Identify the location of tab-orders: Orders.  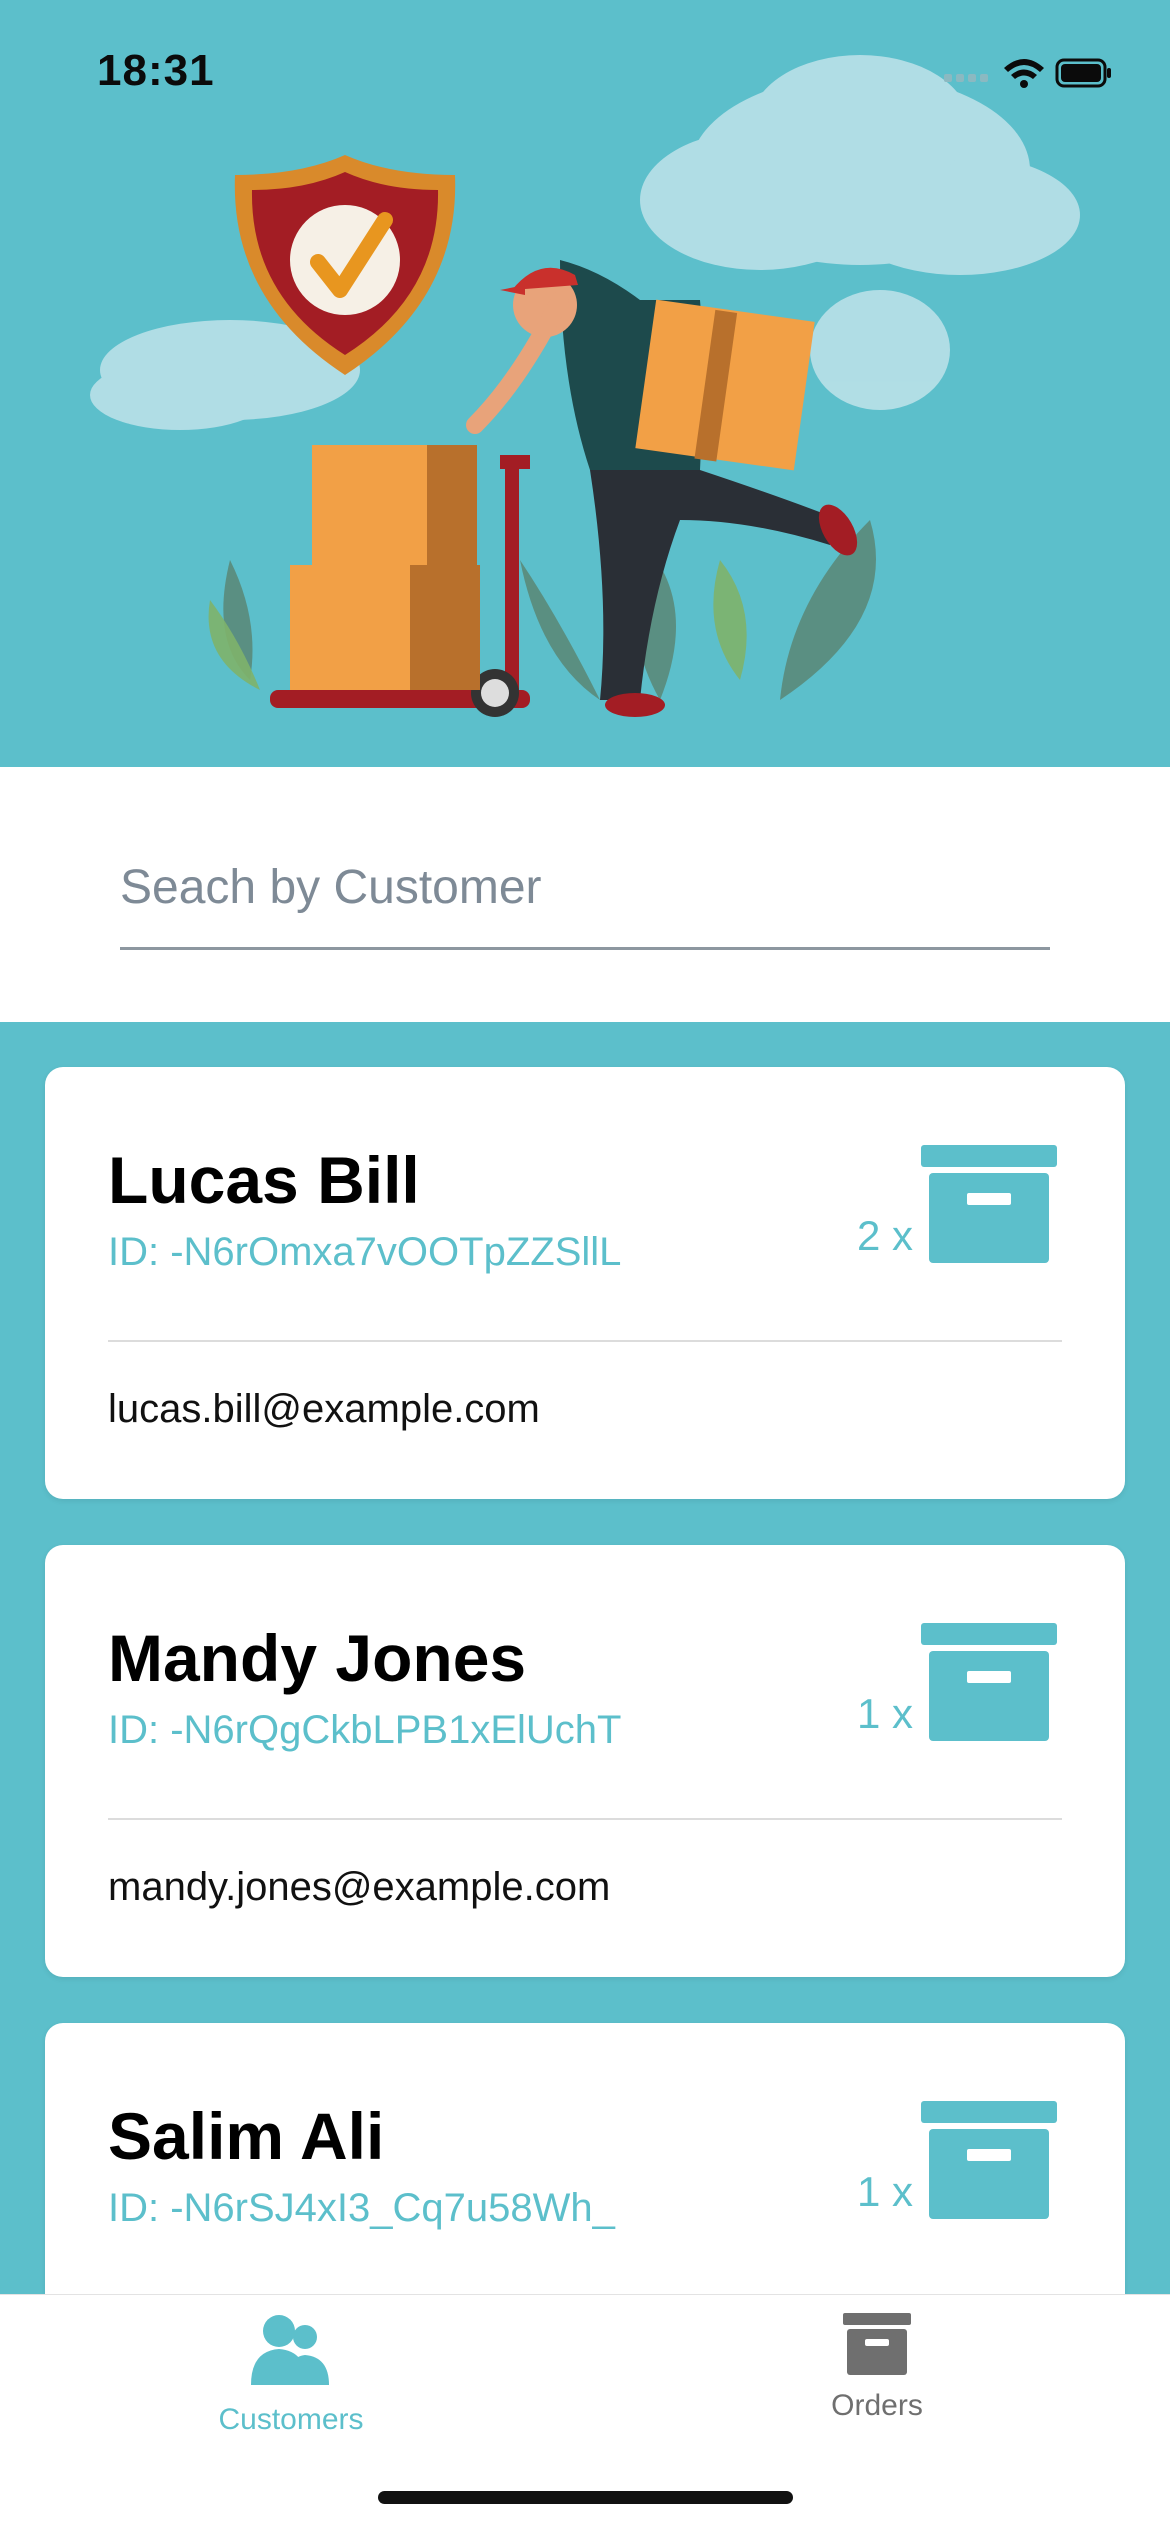
(877, 2388).